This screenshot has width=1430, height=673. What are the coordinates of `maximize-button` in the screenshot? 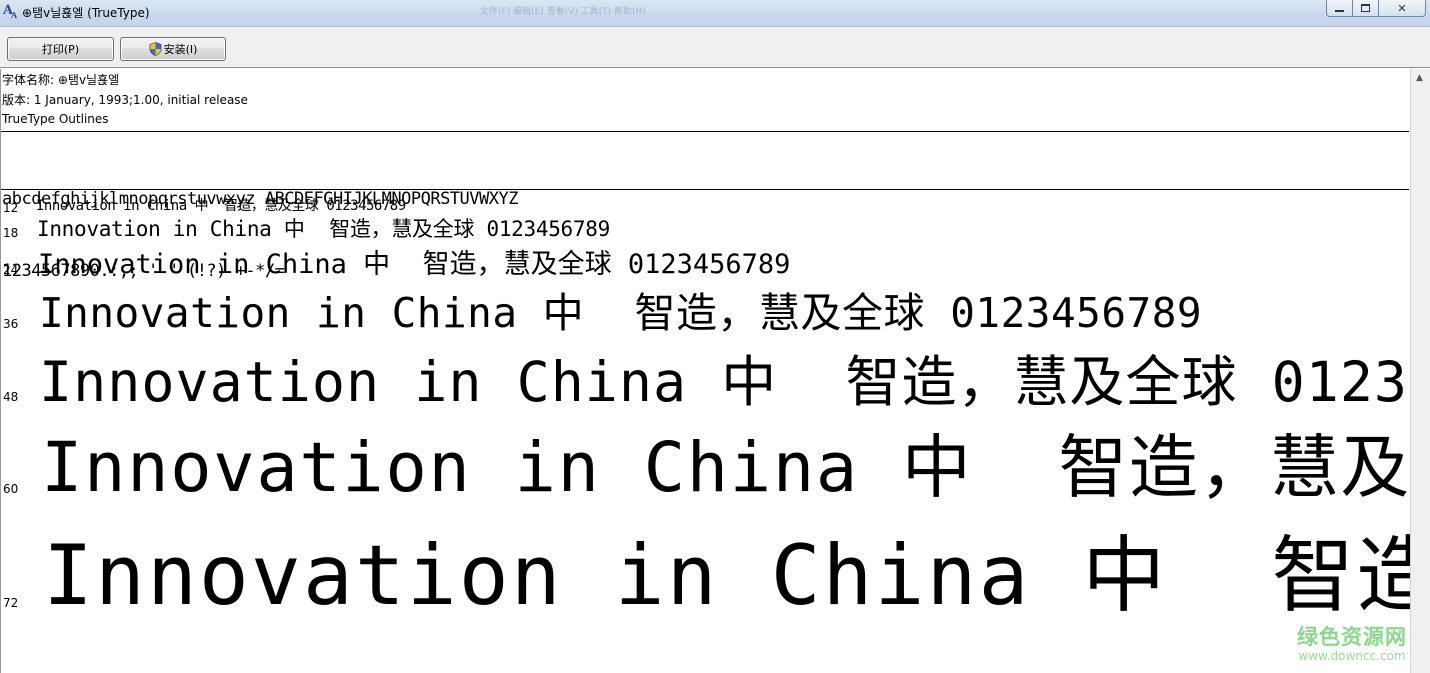 It's located at (1366, 8).